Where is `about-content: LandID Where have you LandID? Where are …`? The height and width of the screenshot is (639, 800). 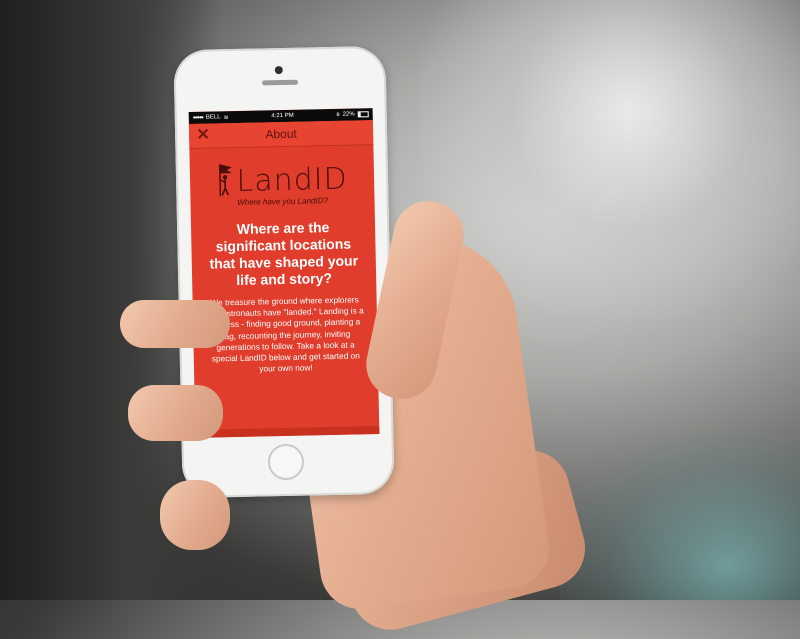
about-content: LandID Where have you LandID? Where are … is located at coordinates (283, 263).